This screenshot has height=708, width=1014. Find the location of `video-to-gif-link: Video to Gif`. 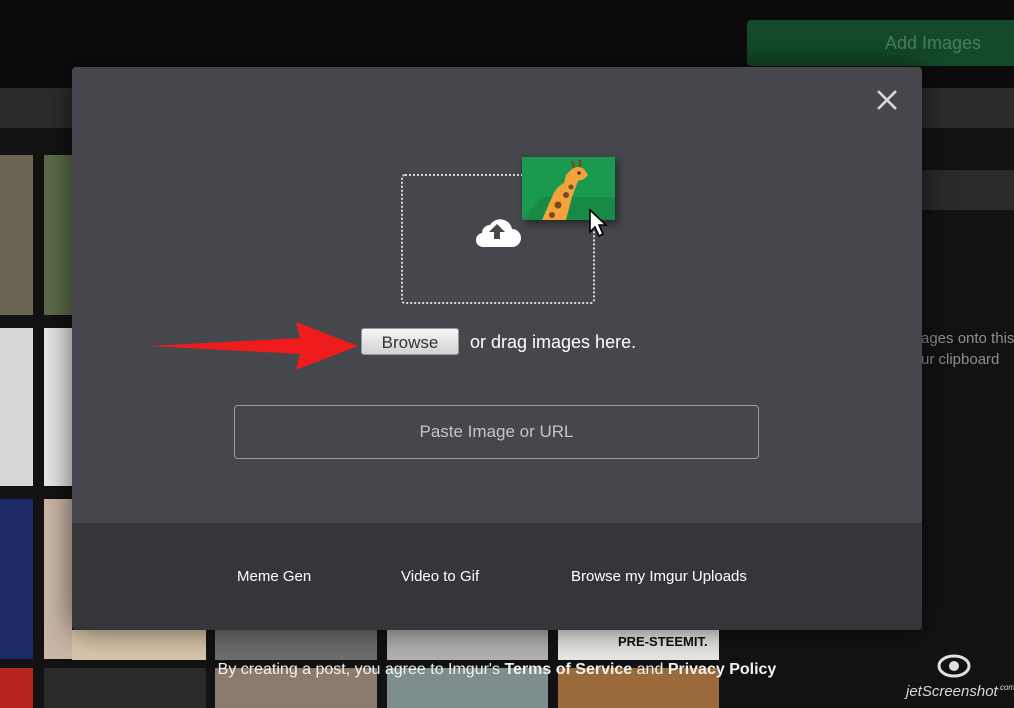

video-to-gif-link: Video to Gif is located at coordinates (440, 577).